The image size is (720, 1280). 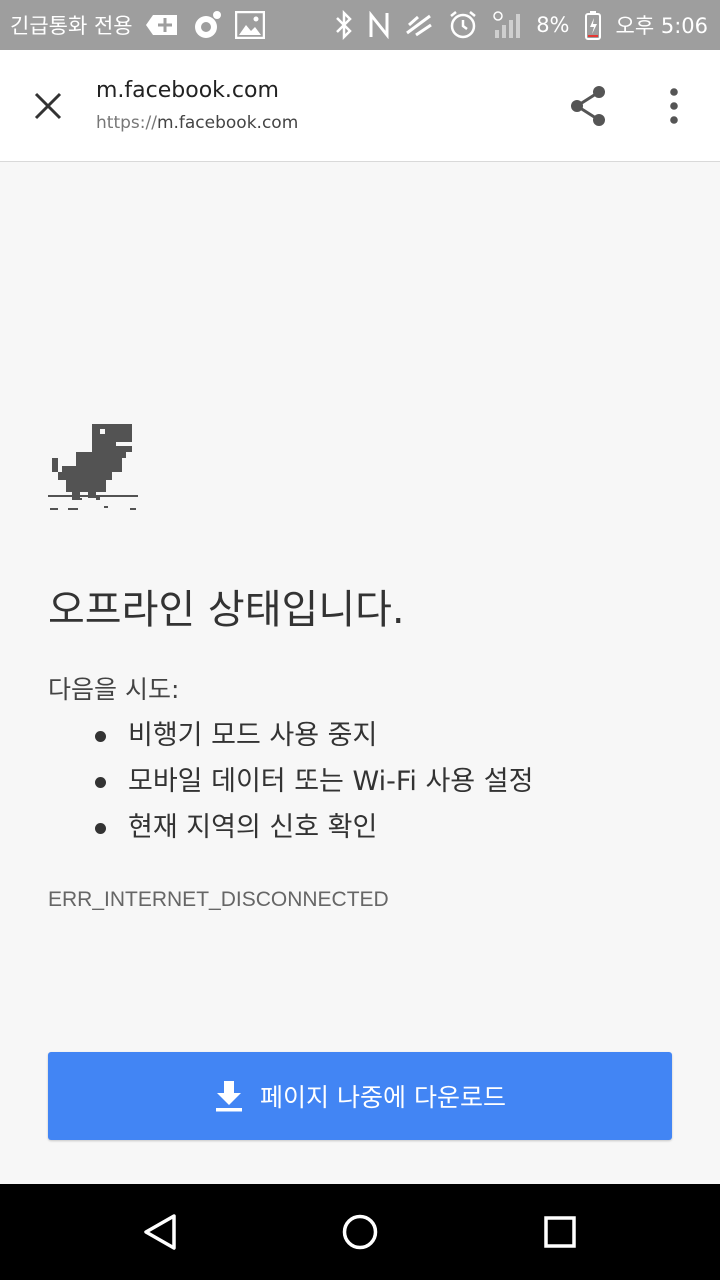 What do you see at coordinates (162, 25) in the screenshot?
I see `add-box-icon` at bounding box center [162, 25].